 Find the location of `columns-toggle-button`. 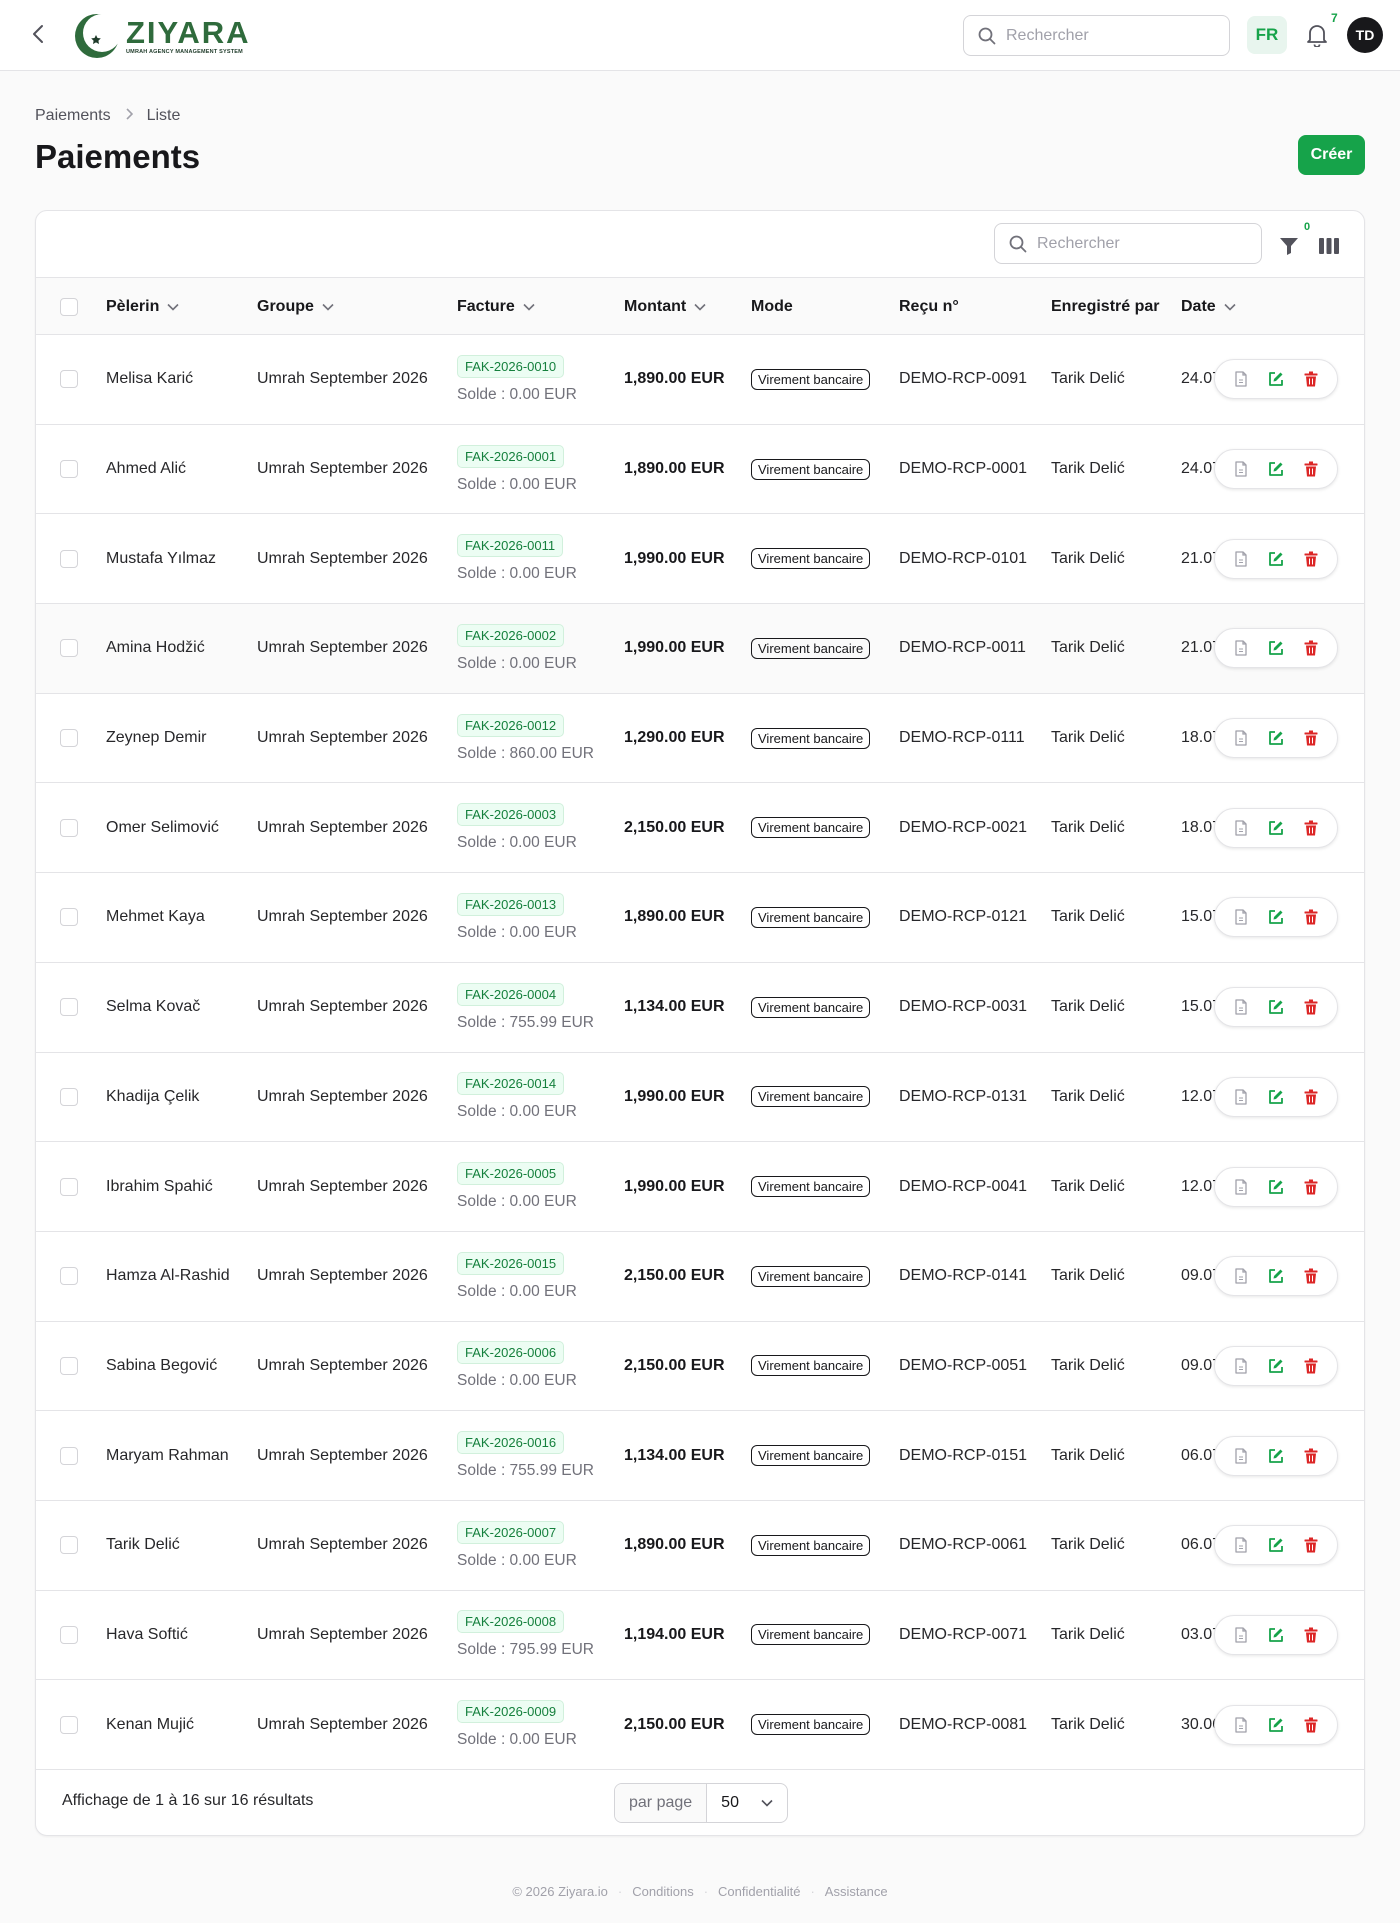

columns-toggle-button is located at coordinates (1329, 246).